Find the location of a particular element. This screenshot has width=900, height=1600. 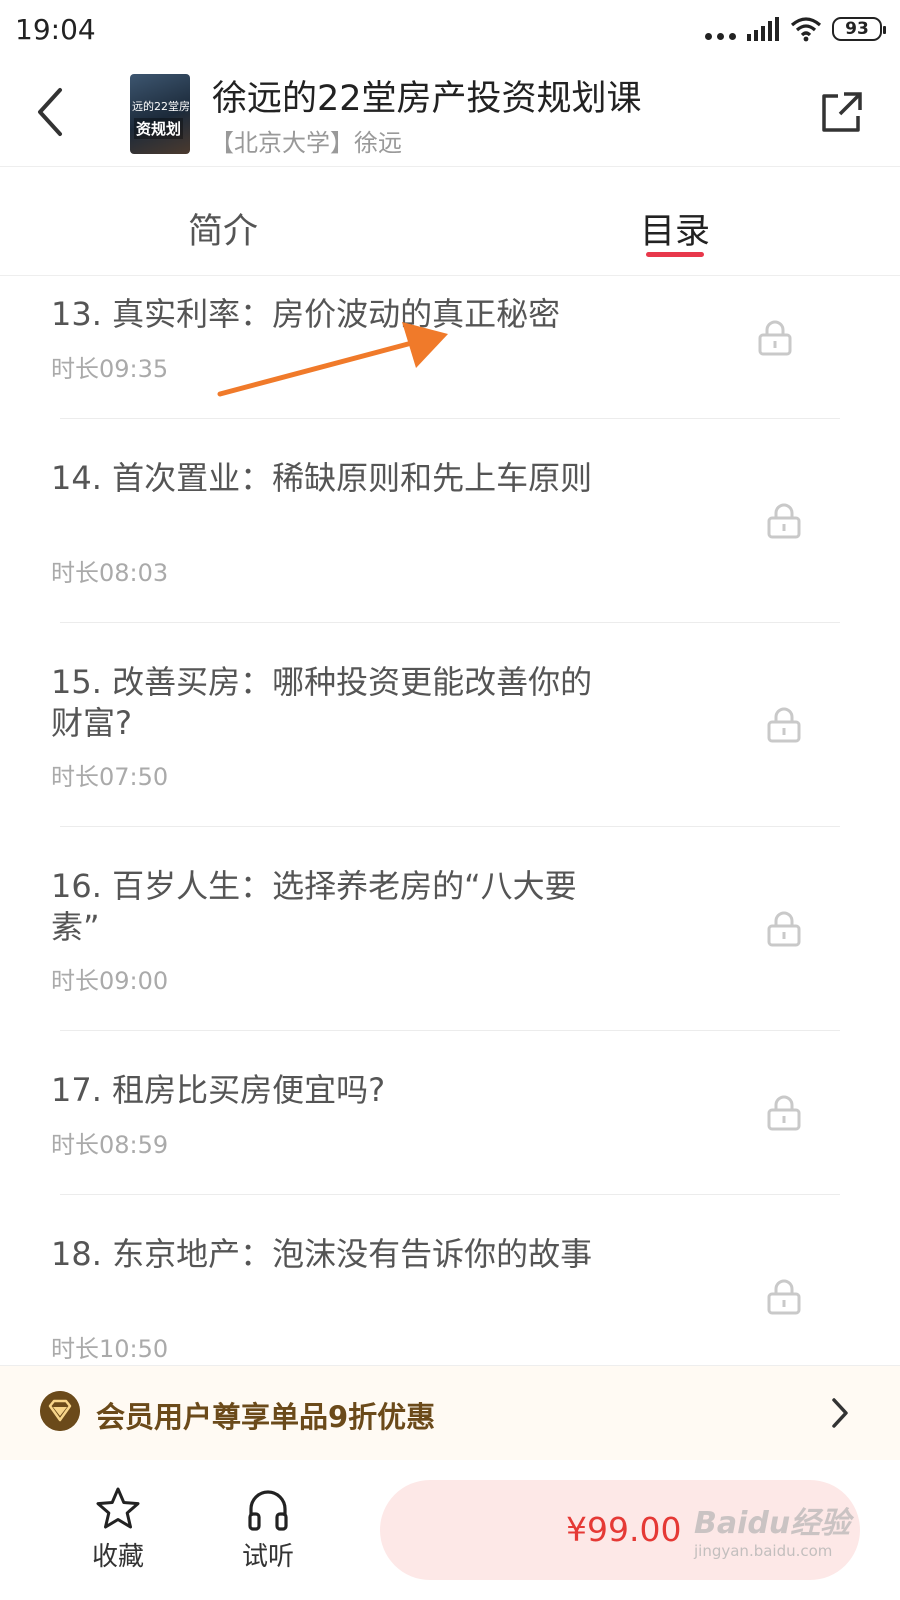

active-tab-indicator is located at coordinates (675, 254).